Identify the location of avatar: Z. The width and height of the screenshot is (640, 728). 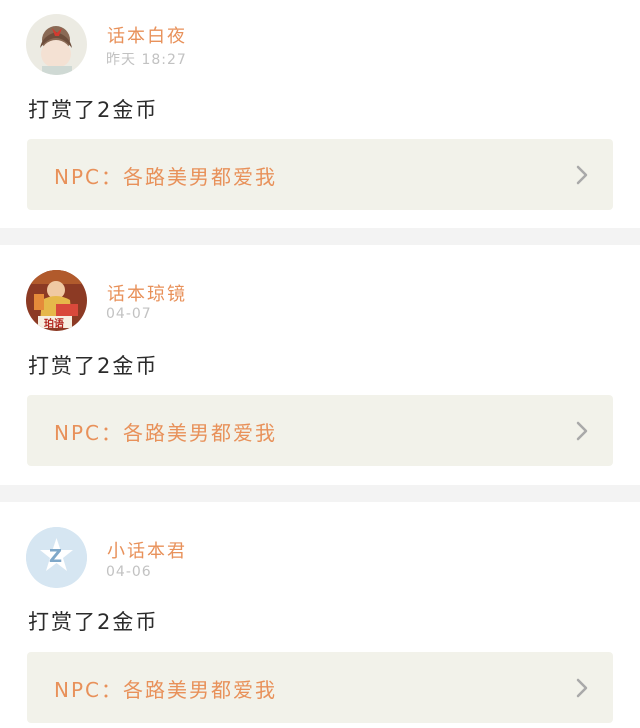
(56, 557).